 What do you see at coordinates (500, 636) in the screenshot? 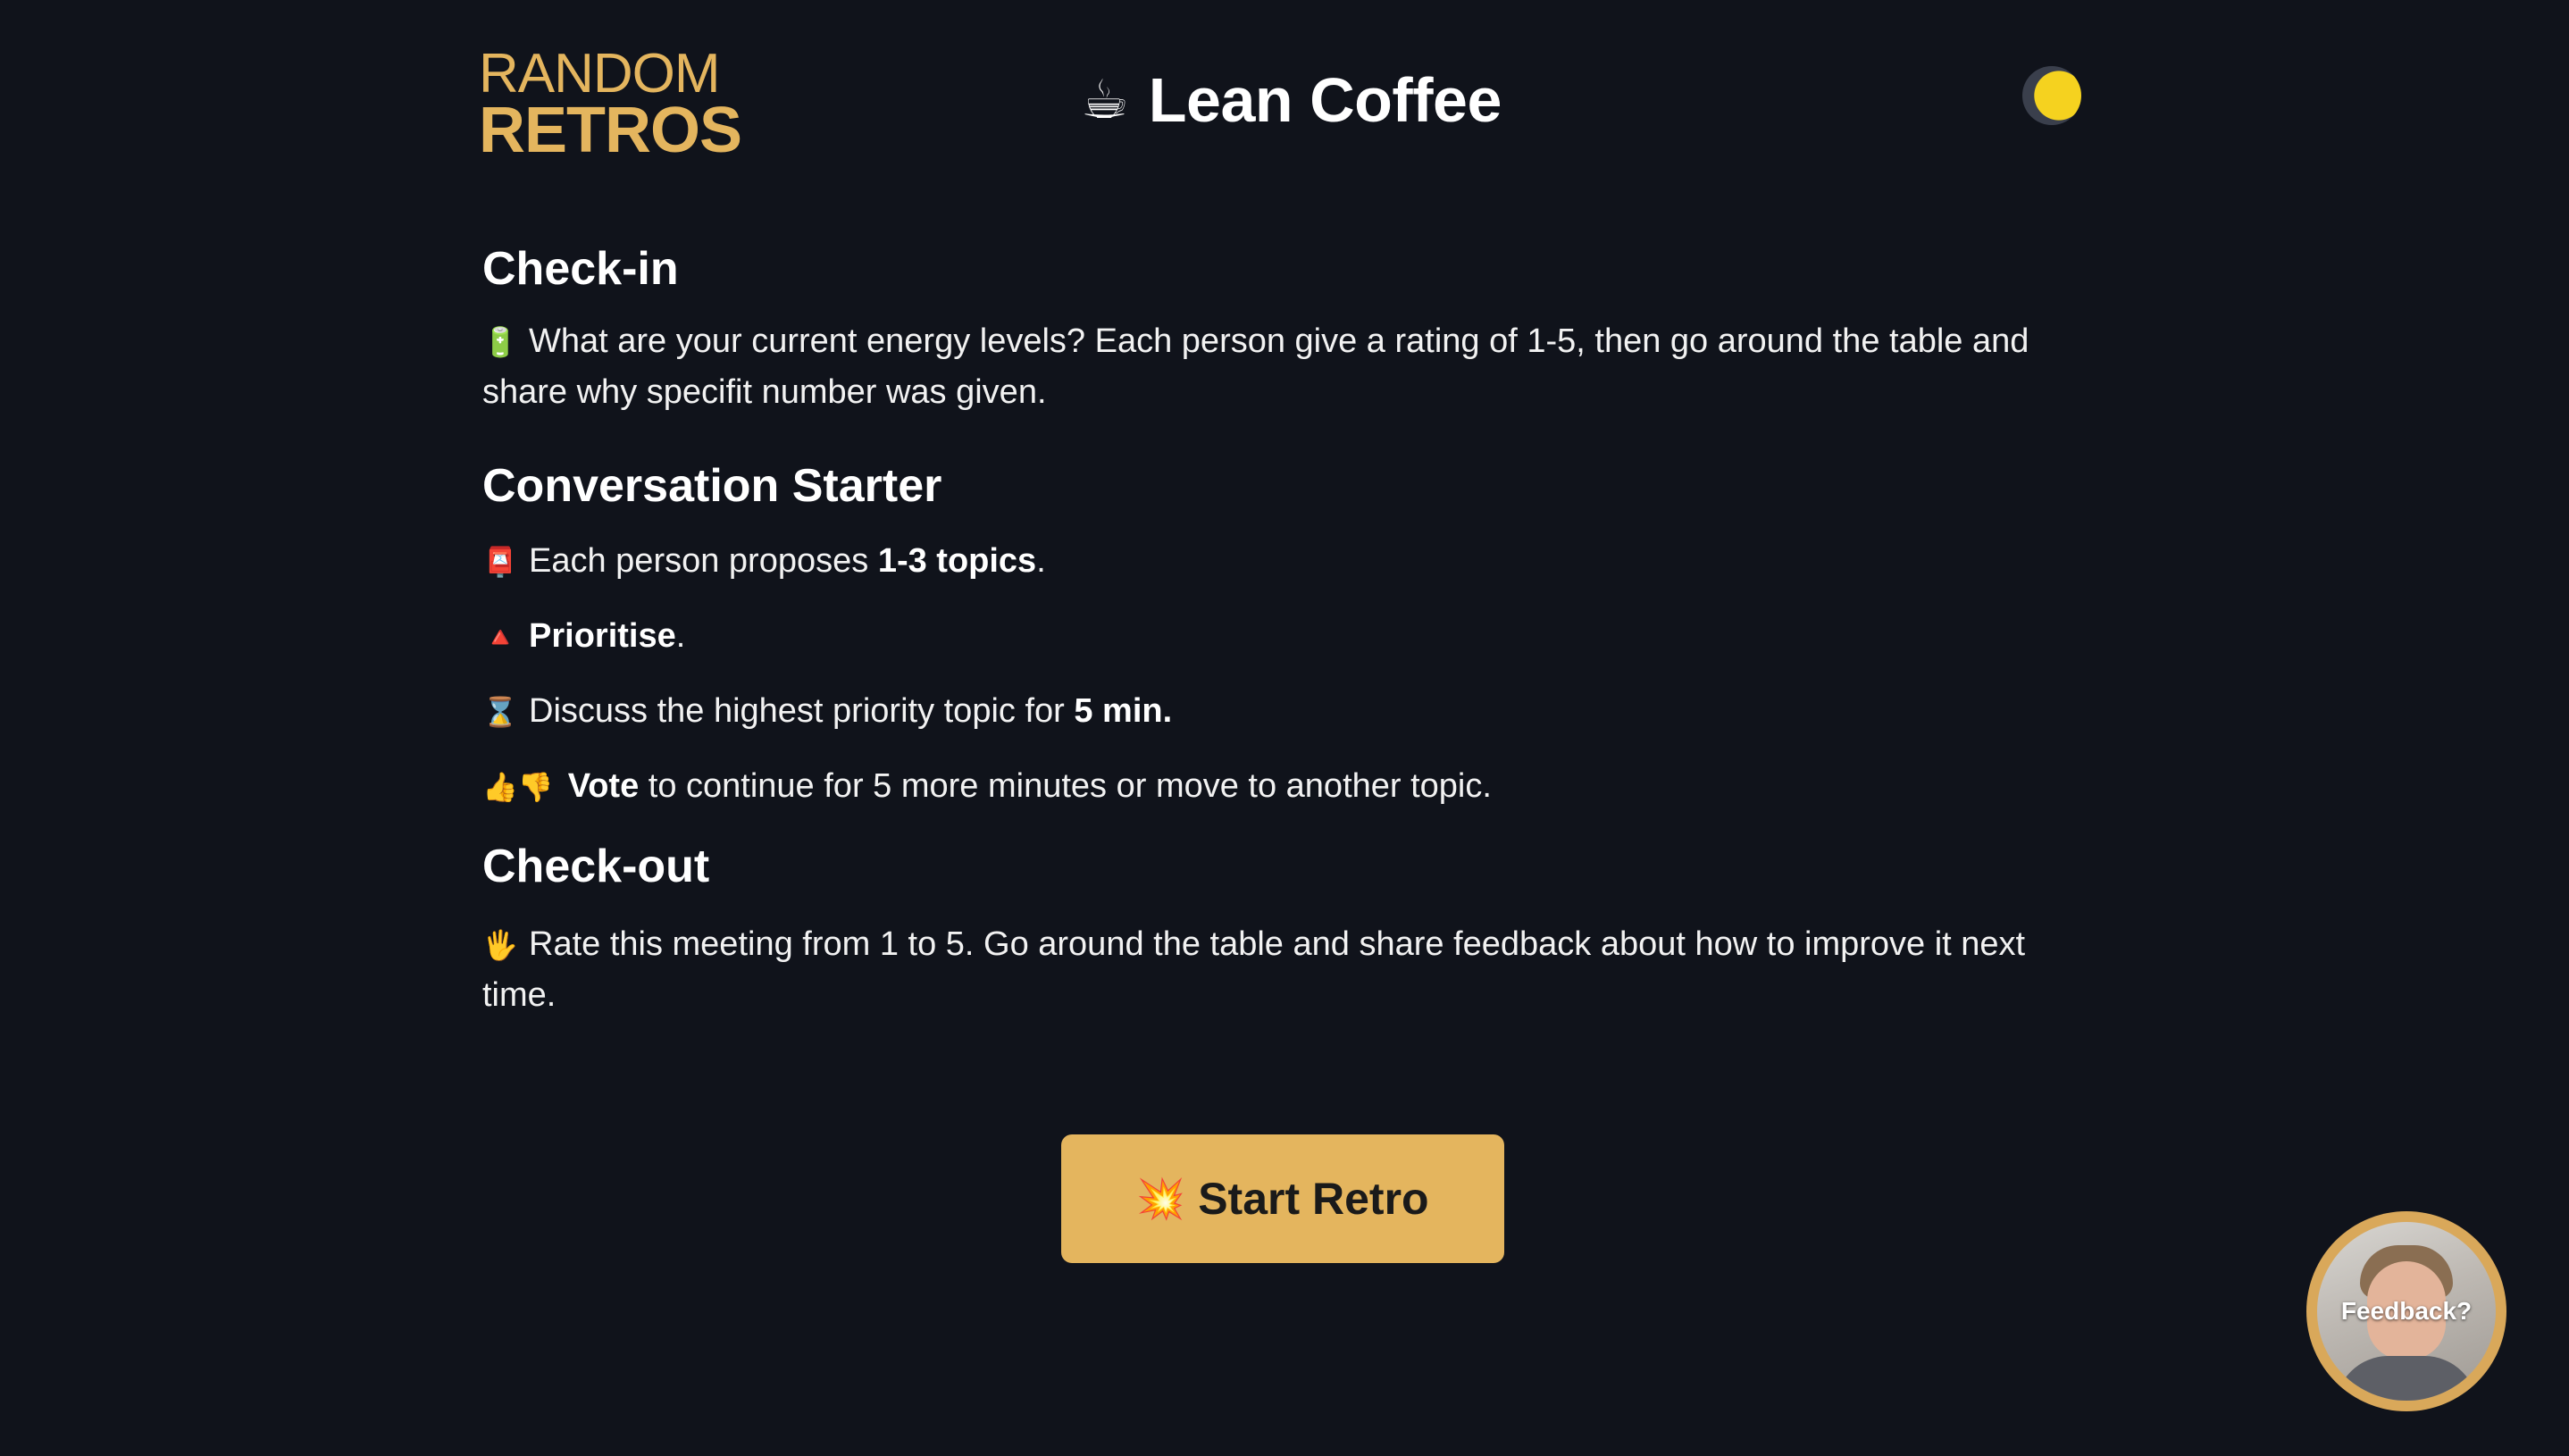
I see `red-triangle-icon: 🔺` at bounding box center [500, 636].